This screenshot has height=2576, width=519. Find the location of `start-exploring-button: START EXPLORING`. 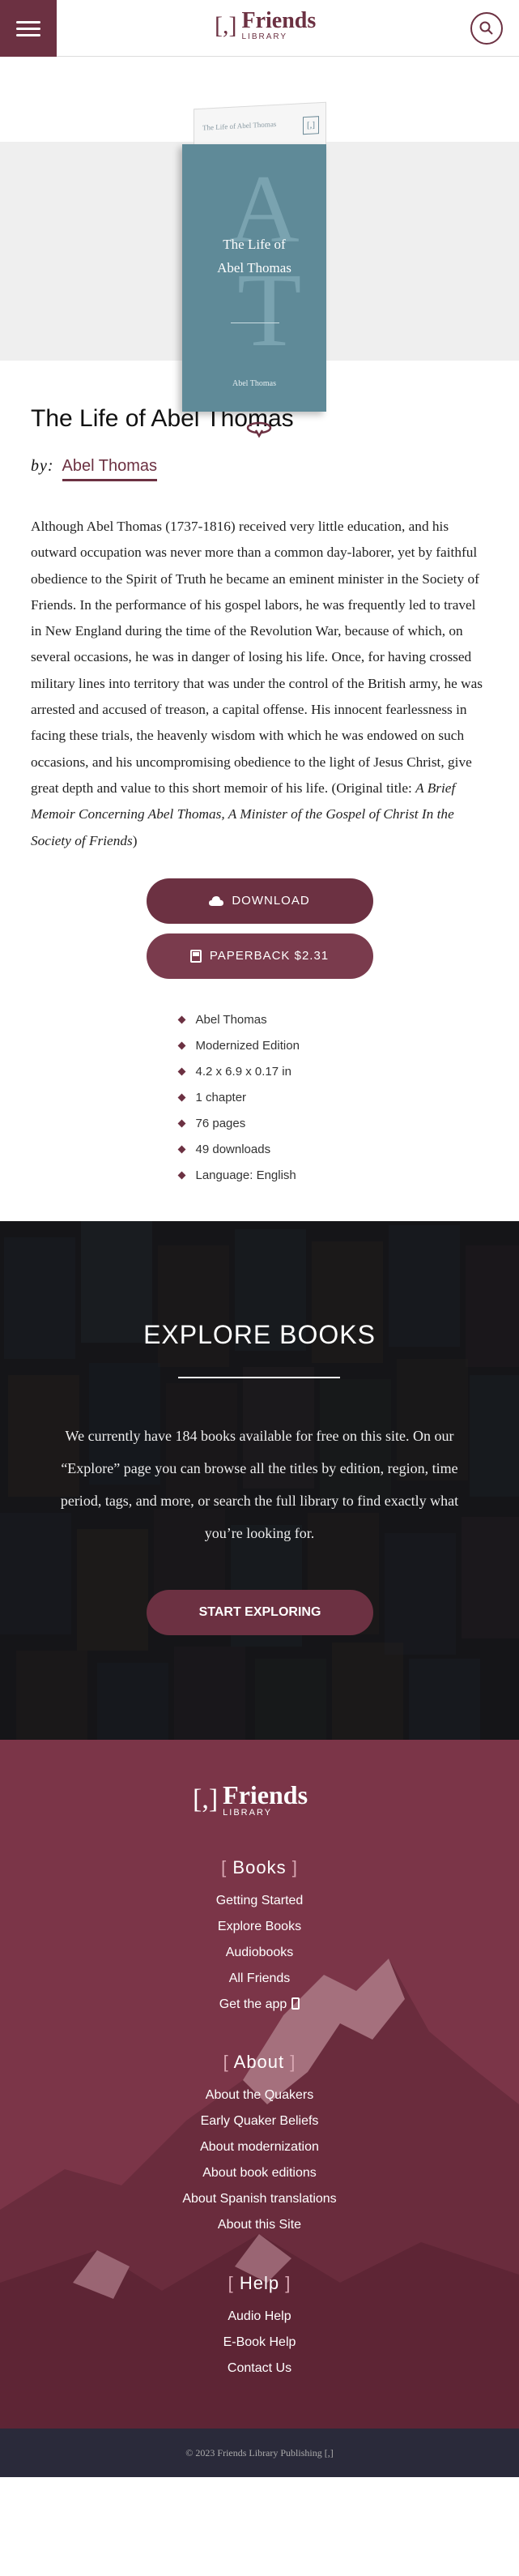

start-exploring-button: START EXPLORING is located at coordinates (260, 1612).